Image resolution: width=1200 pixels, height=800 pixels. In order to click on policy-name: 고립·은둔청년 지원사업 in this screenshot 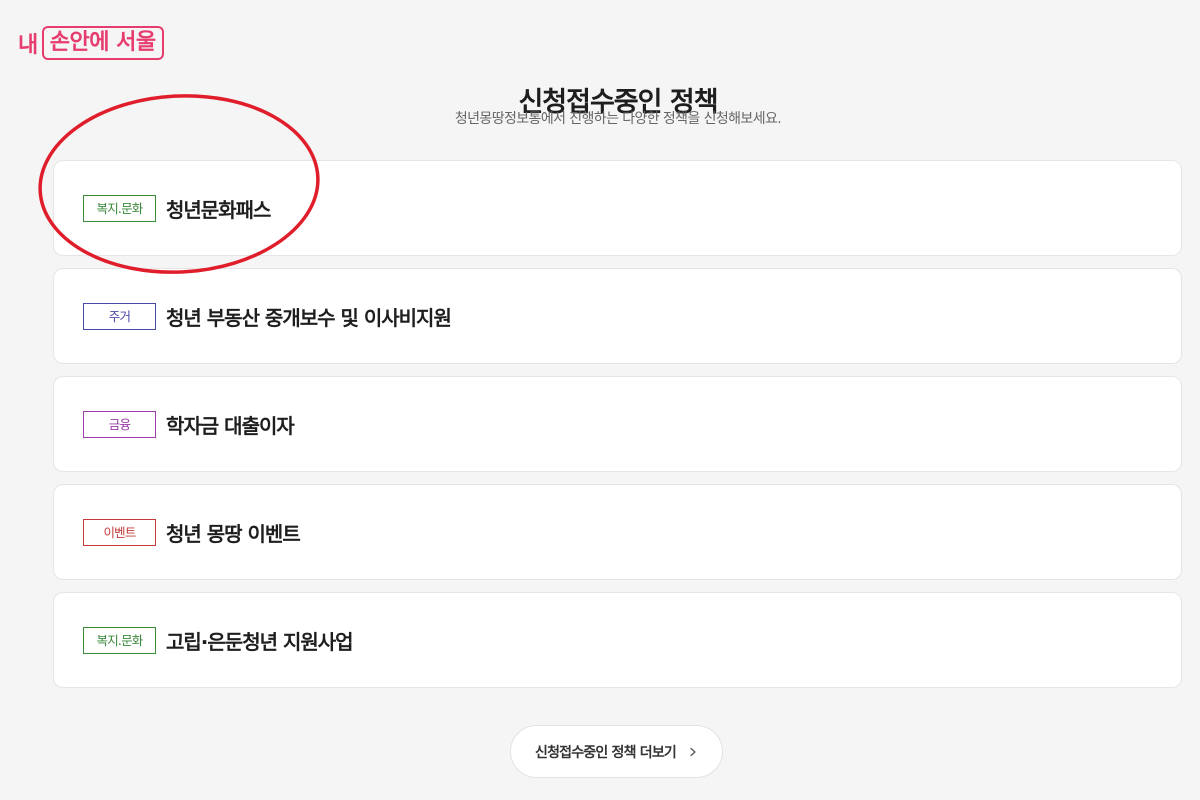, I will do `click(260, 641)`.